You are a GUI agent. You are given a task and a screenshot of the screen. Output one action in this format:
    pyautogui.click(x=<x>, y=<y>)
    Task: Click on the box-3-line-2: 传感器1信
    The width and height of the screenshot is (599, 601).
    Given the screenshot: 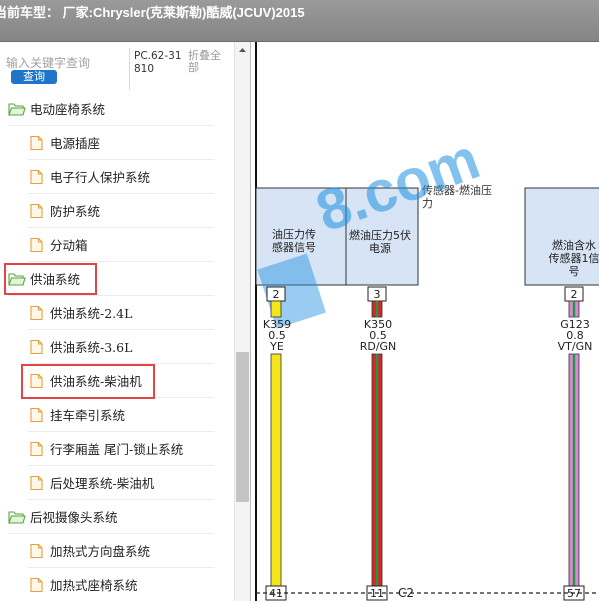 What is the action you would take?
    pyautogui.click(x=574, y=258)
    